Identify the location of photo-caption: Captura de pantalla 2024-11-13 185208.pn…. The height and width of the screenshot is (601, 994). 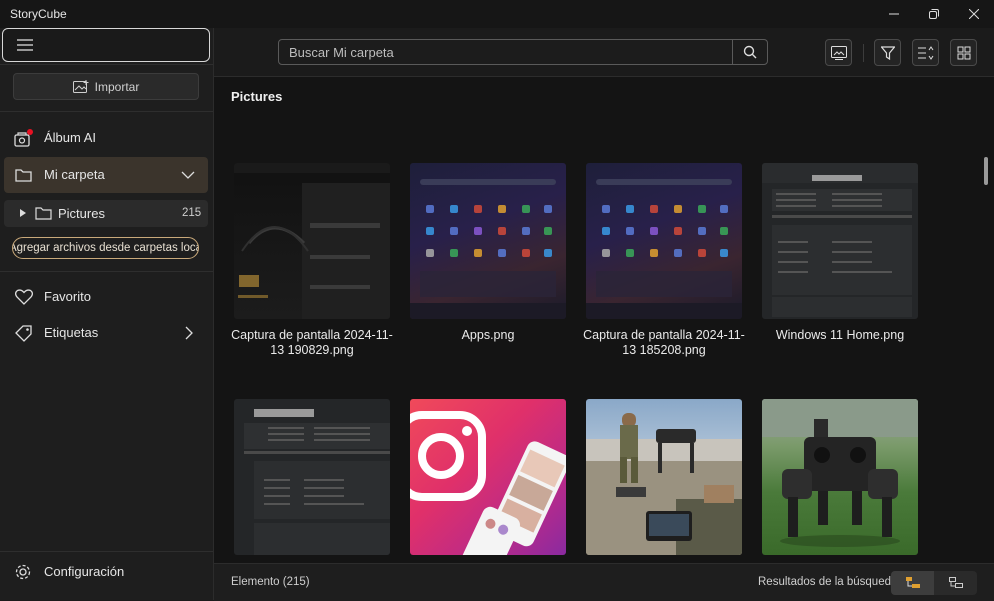
(664, 342).